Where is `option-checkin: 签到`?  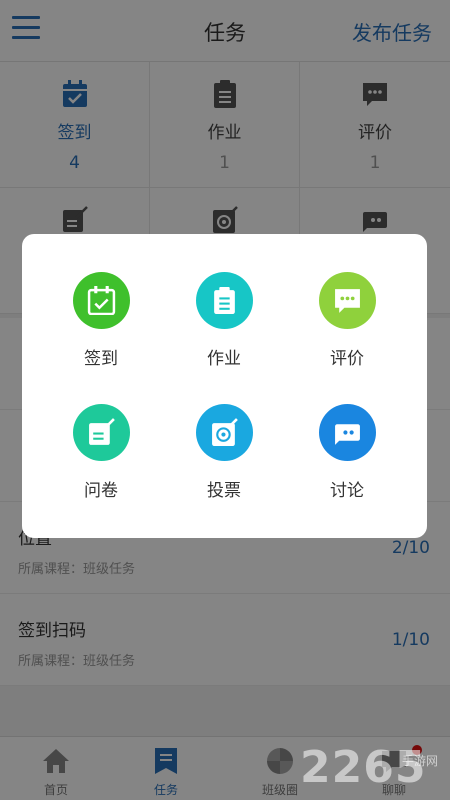
option-checkin: 签到 is located at coordinates (101, 332).